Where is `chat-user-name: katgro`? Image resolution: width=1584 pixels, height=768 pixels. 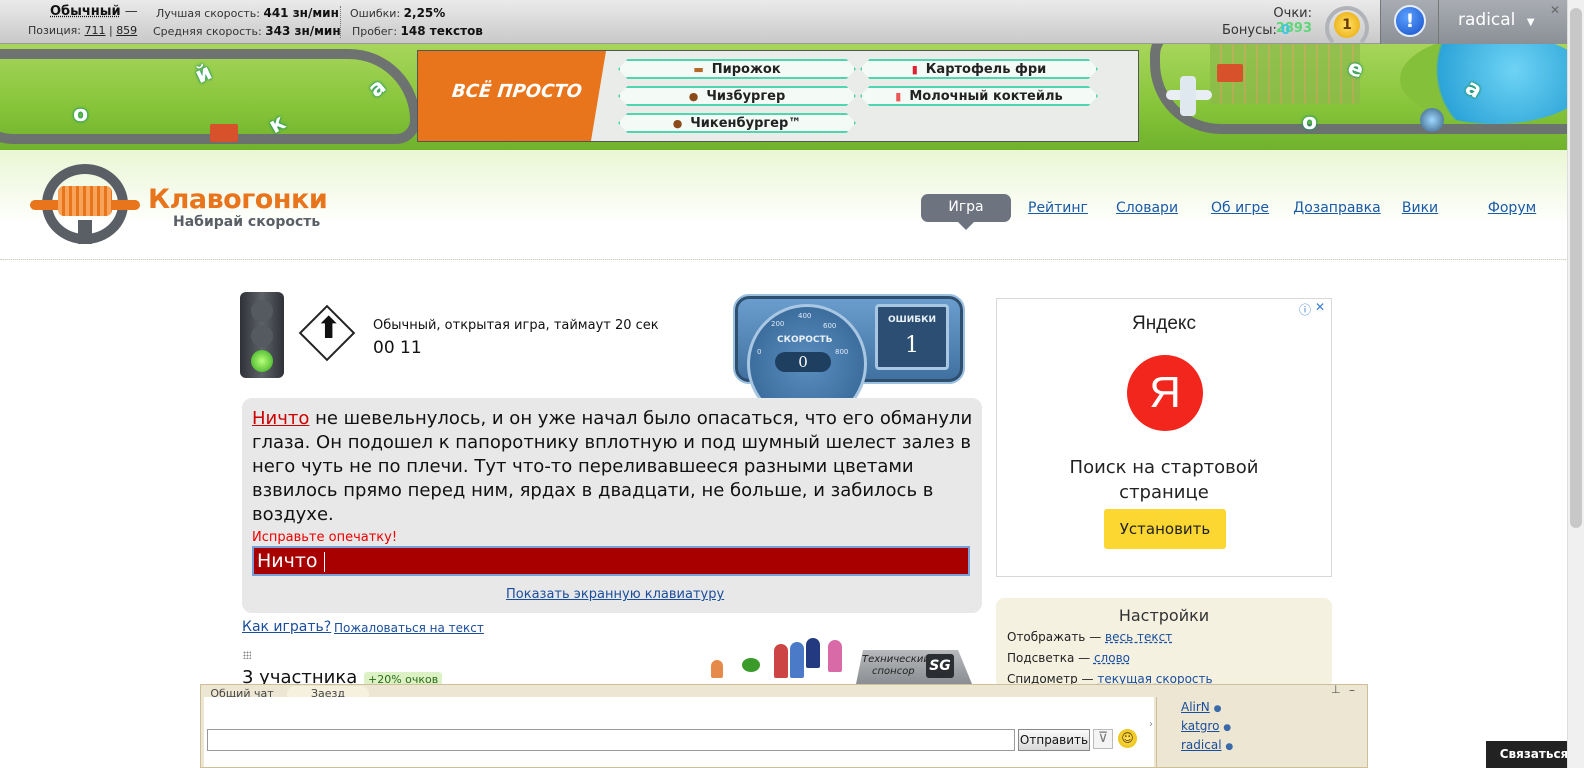
chat-user-name: katgro is located at coordinates (1200, 726).